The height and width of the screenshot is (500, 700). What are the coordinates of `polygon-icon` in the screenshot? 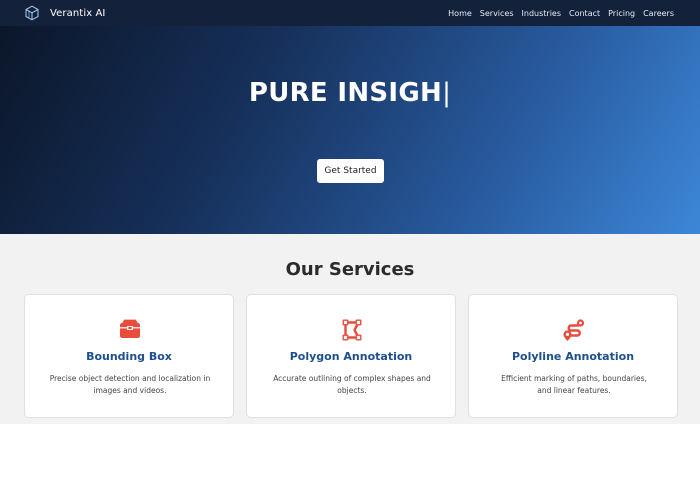 It's located at (352, 330).